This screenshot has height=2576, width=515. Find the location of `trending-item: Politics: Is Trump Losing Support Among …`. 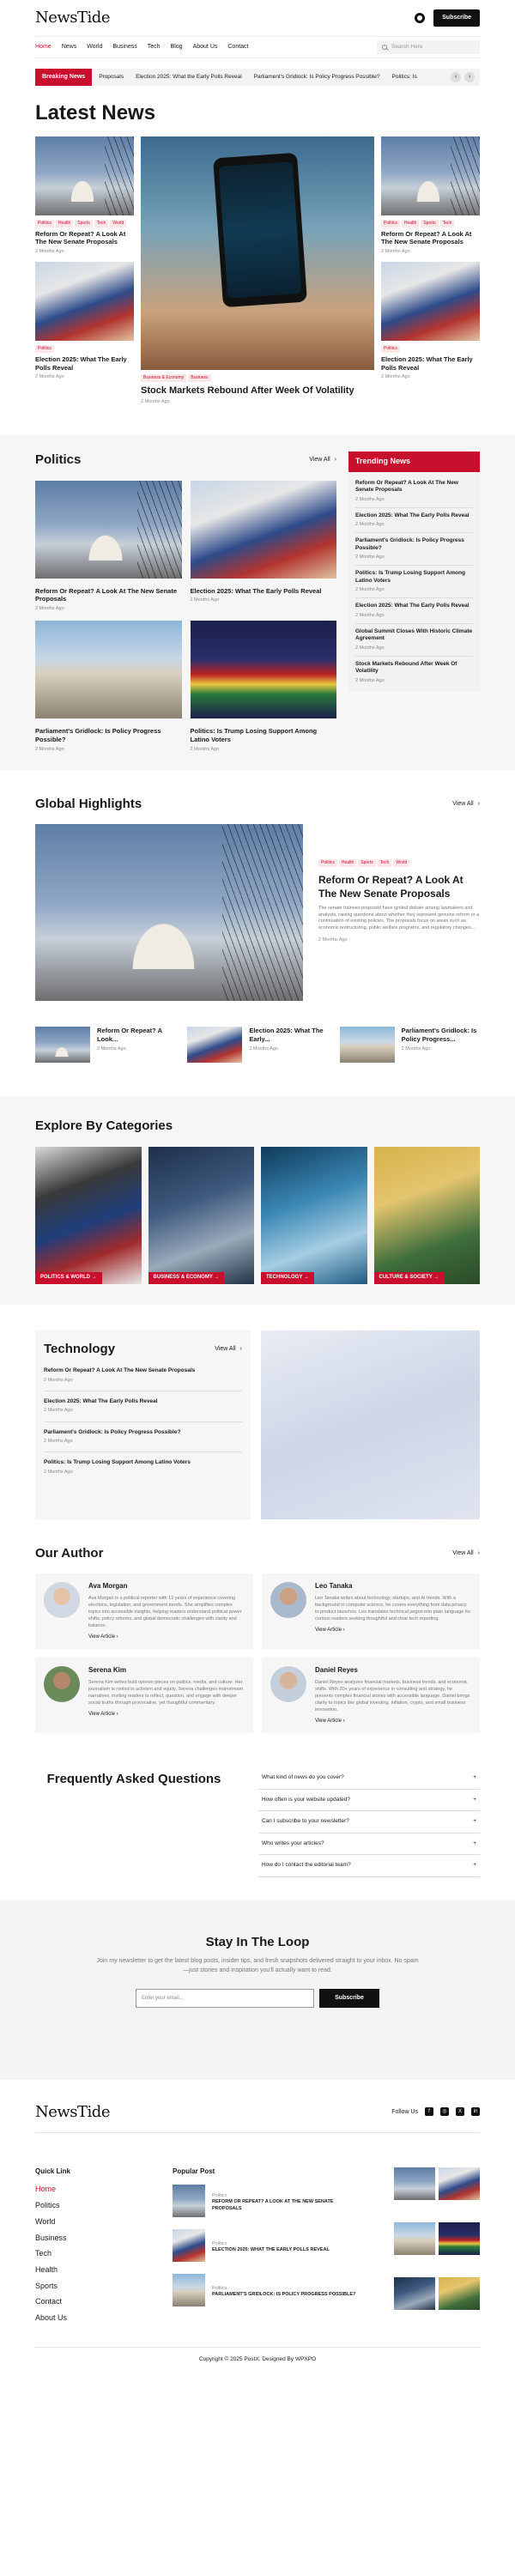

trending-item: Politics: Is Trump Losing Support Among … is located at coordinates (414, 582).